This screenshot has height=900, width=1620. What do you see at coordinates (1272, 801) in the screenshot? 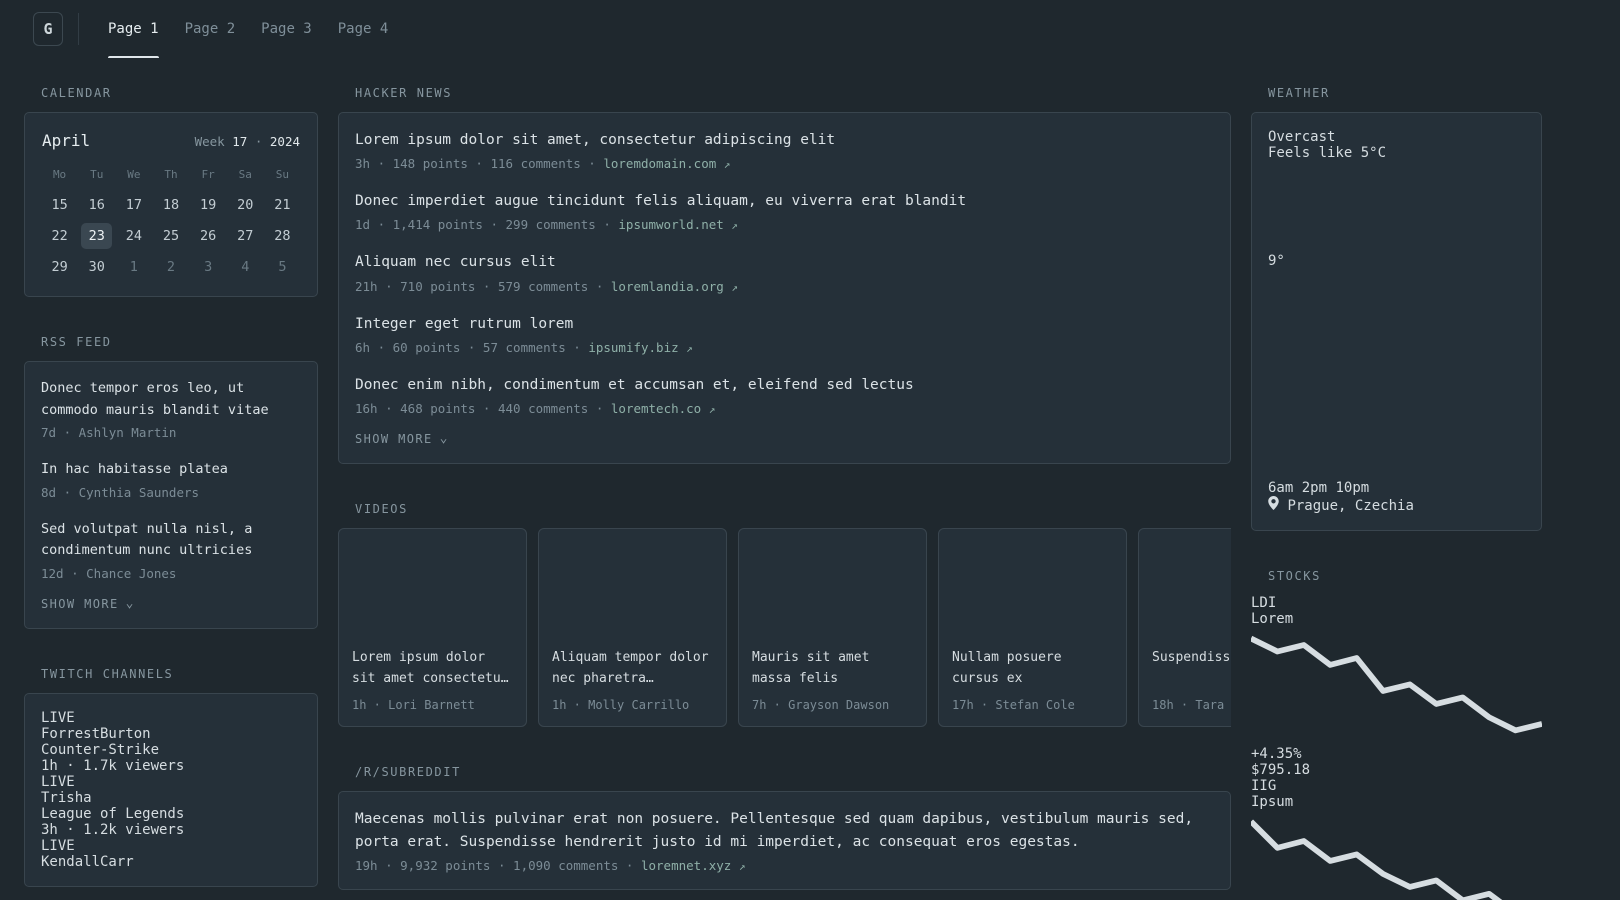
I see `stock-name: Ipsum` at bounding box center [1272, 801].